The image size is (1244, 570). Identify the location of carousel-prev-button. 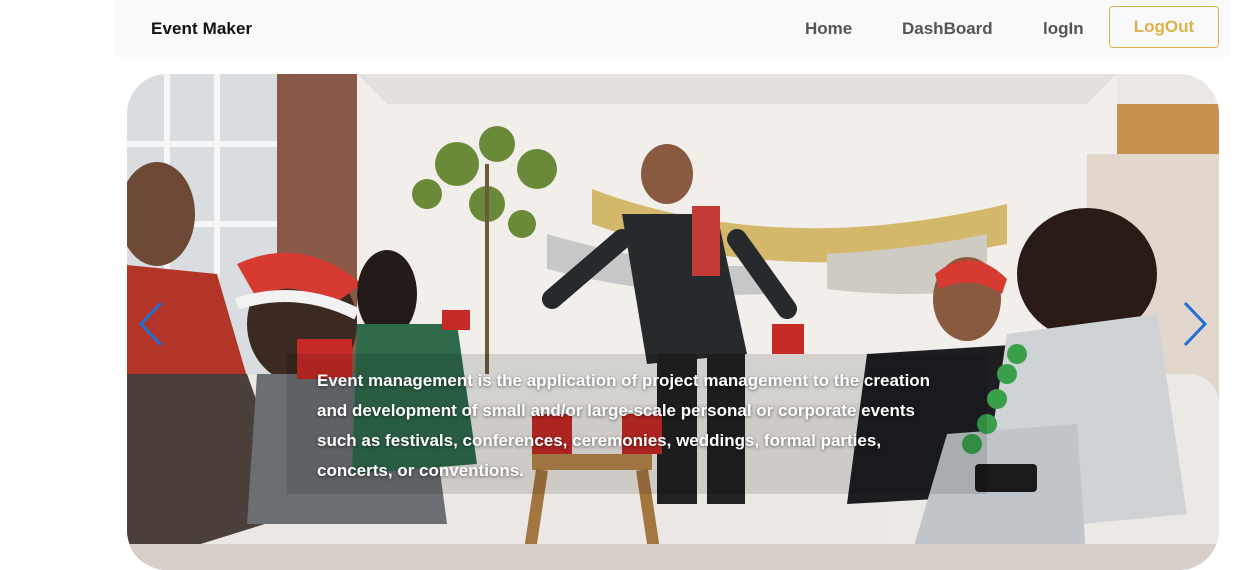
(150, 324).